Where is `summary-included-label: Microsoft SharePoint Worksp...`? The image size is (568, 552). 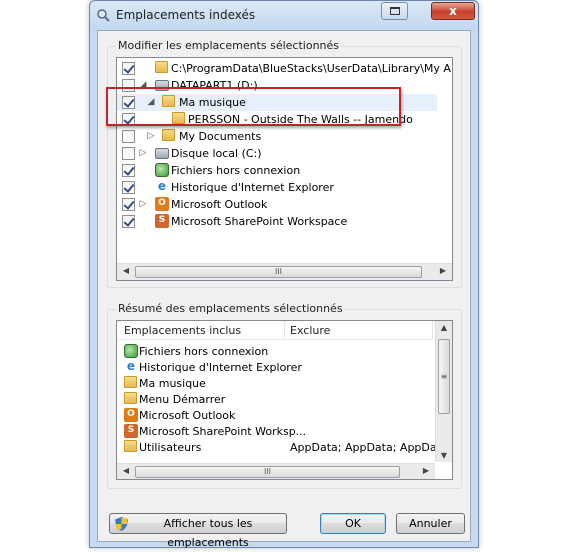
summary-included-label: Microsoft SharePoint Worksp... is located at coordinates (223, 431).